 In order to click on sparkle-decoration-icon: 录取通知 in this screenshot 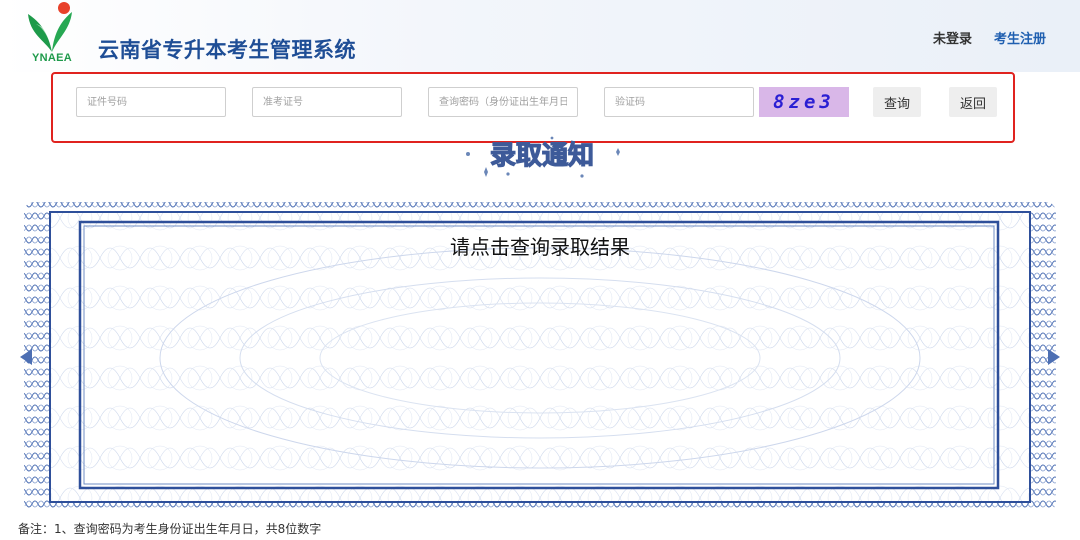, I will do `click(543, 157)`.